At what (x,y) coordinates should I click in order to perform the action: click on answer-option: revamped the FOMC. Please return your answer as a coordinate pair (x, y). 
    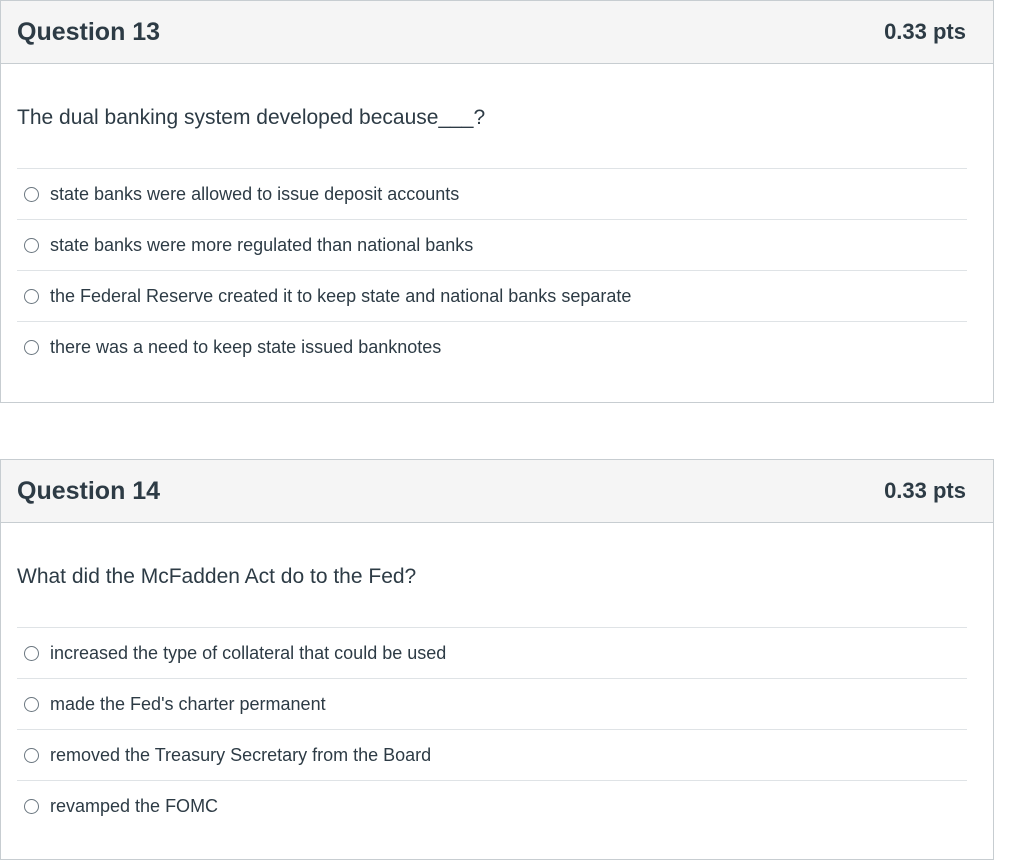
    Looking at the image, I should click on (492, 806).